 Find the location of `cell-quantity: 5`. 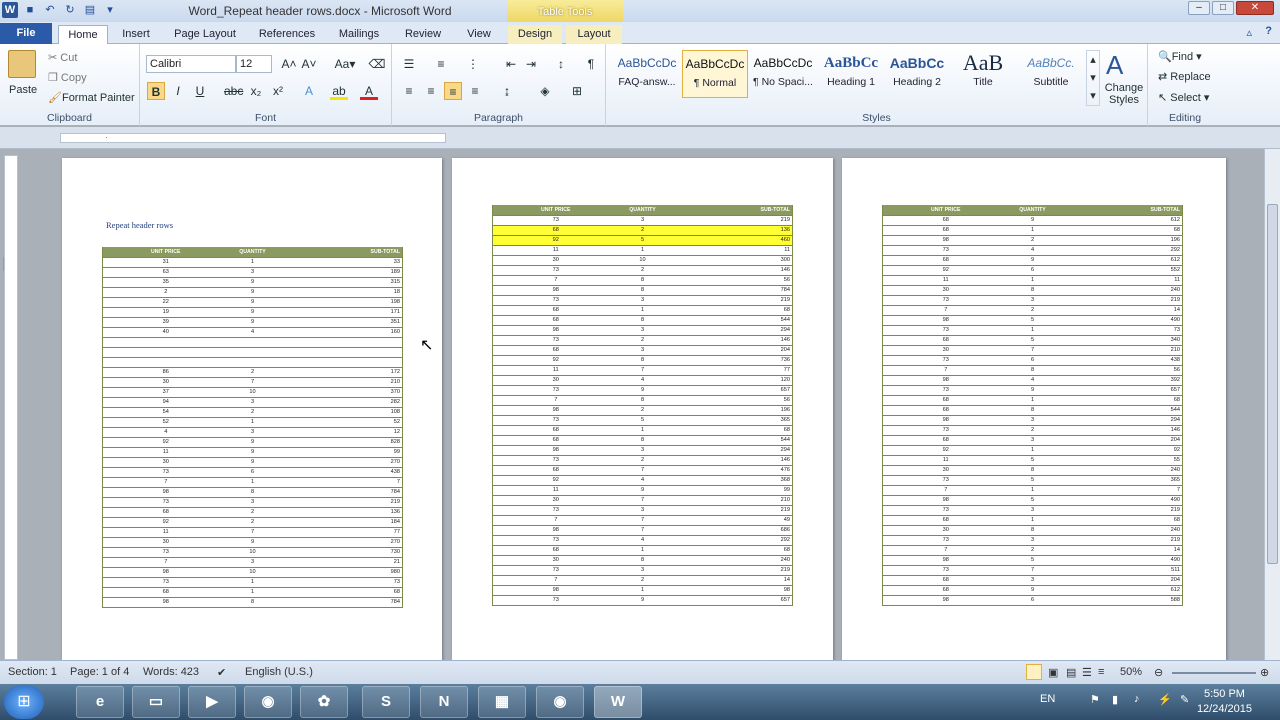

cell-quantity: 5 is located at coordinates (1032, 560).